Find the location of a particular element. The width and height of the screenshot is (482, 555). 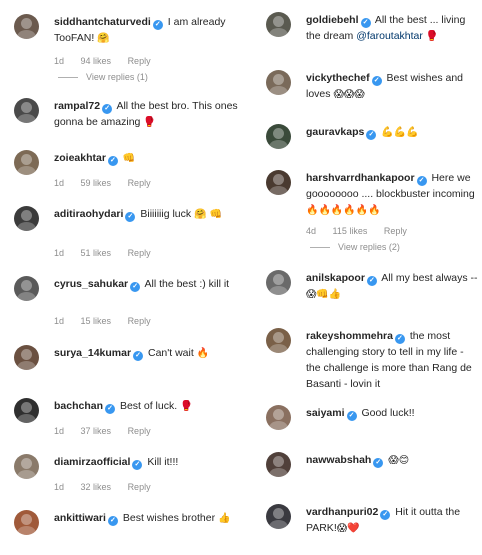

comment-username: siddhantchaturvedi is located at coordinates (102, 22).